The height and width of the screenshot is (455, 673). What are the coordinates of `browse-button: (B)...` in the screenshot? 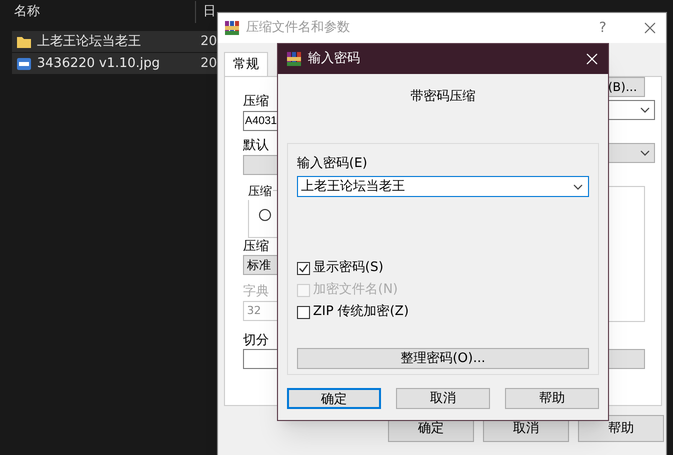 It's located at (626, 87).